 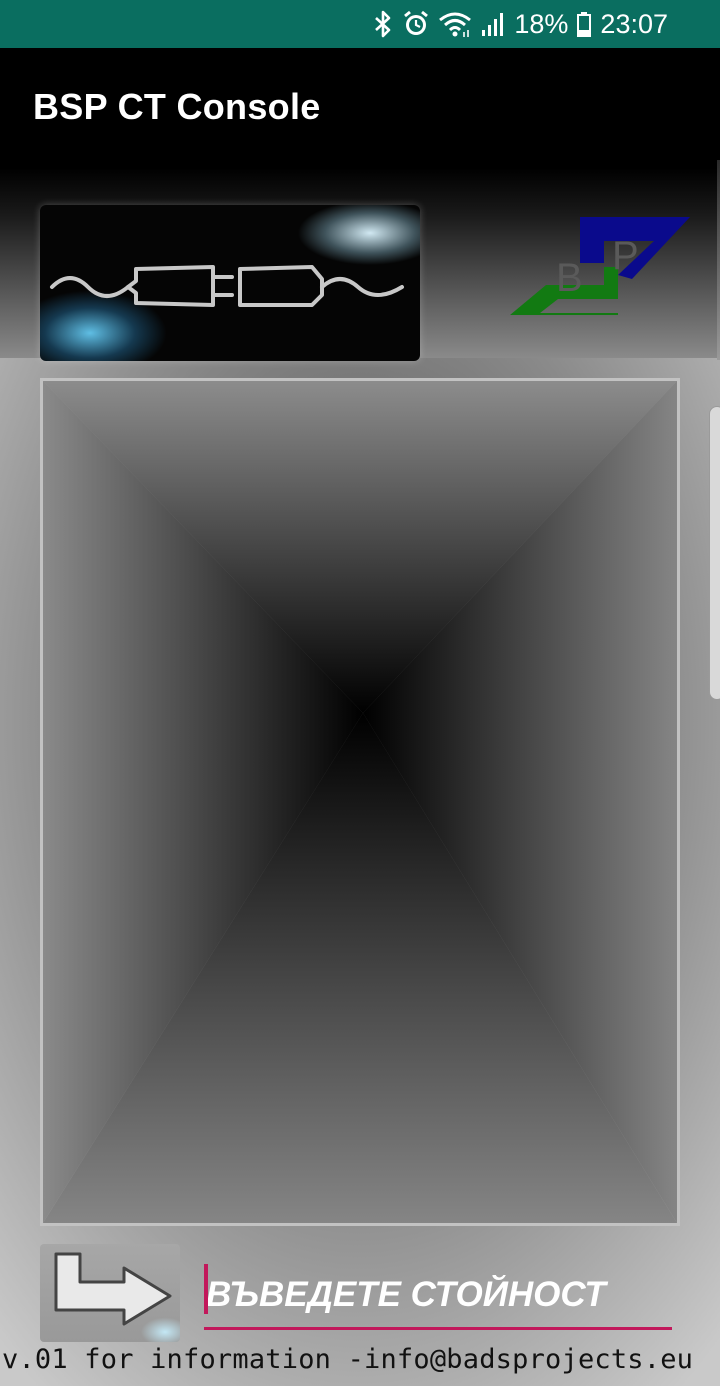 I want to click on app-bar: BSP CT Console, so click(x=360, y=108).